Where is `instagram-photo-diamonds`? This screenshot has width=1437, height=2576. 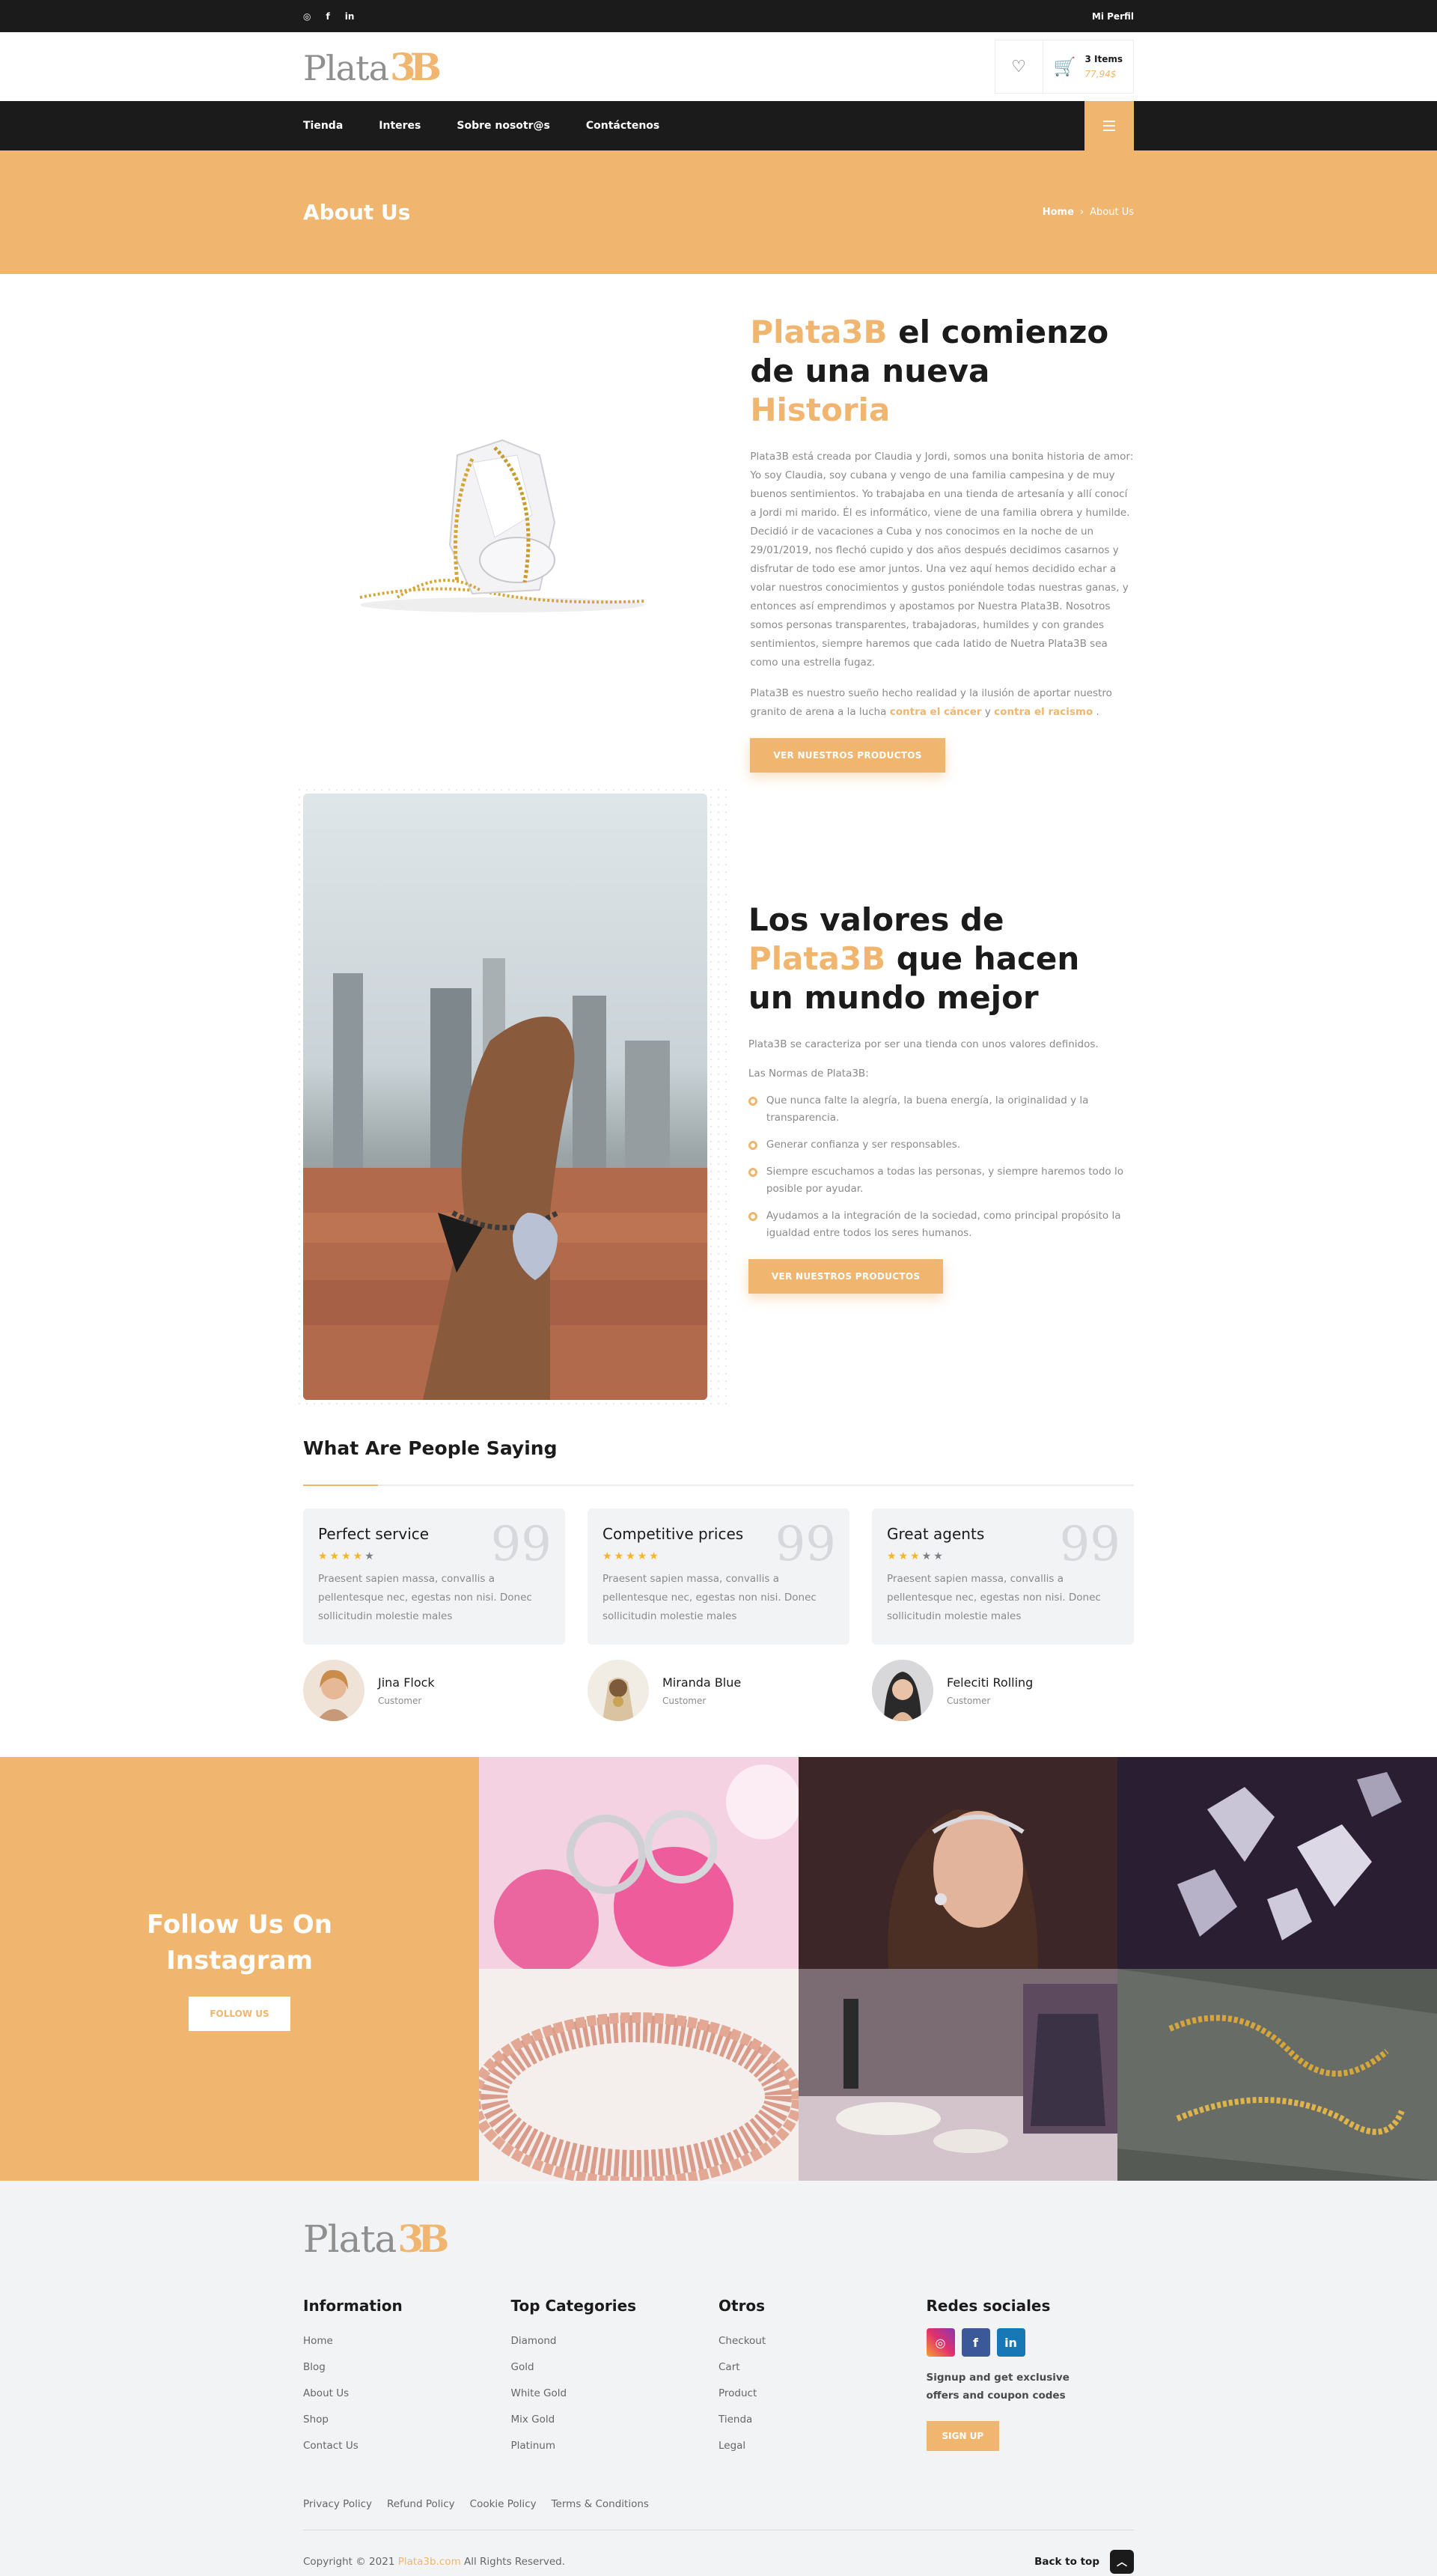
instagram-photo-diamonds is located at coordinates (1277, 1863).